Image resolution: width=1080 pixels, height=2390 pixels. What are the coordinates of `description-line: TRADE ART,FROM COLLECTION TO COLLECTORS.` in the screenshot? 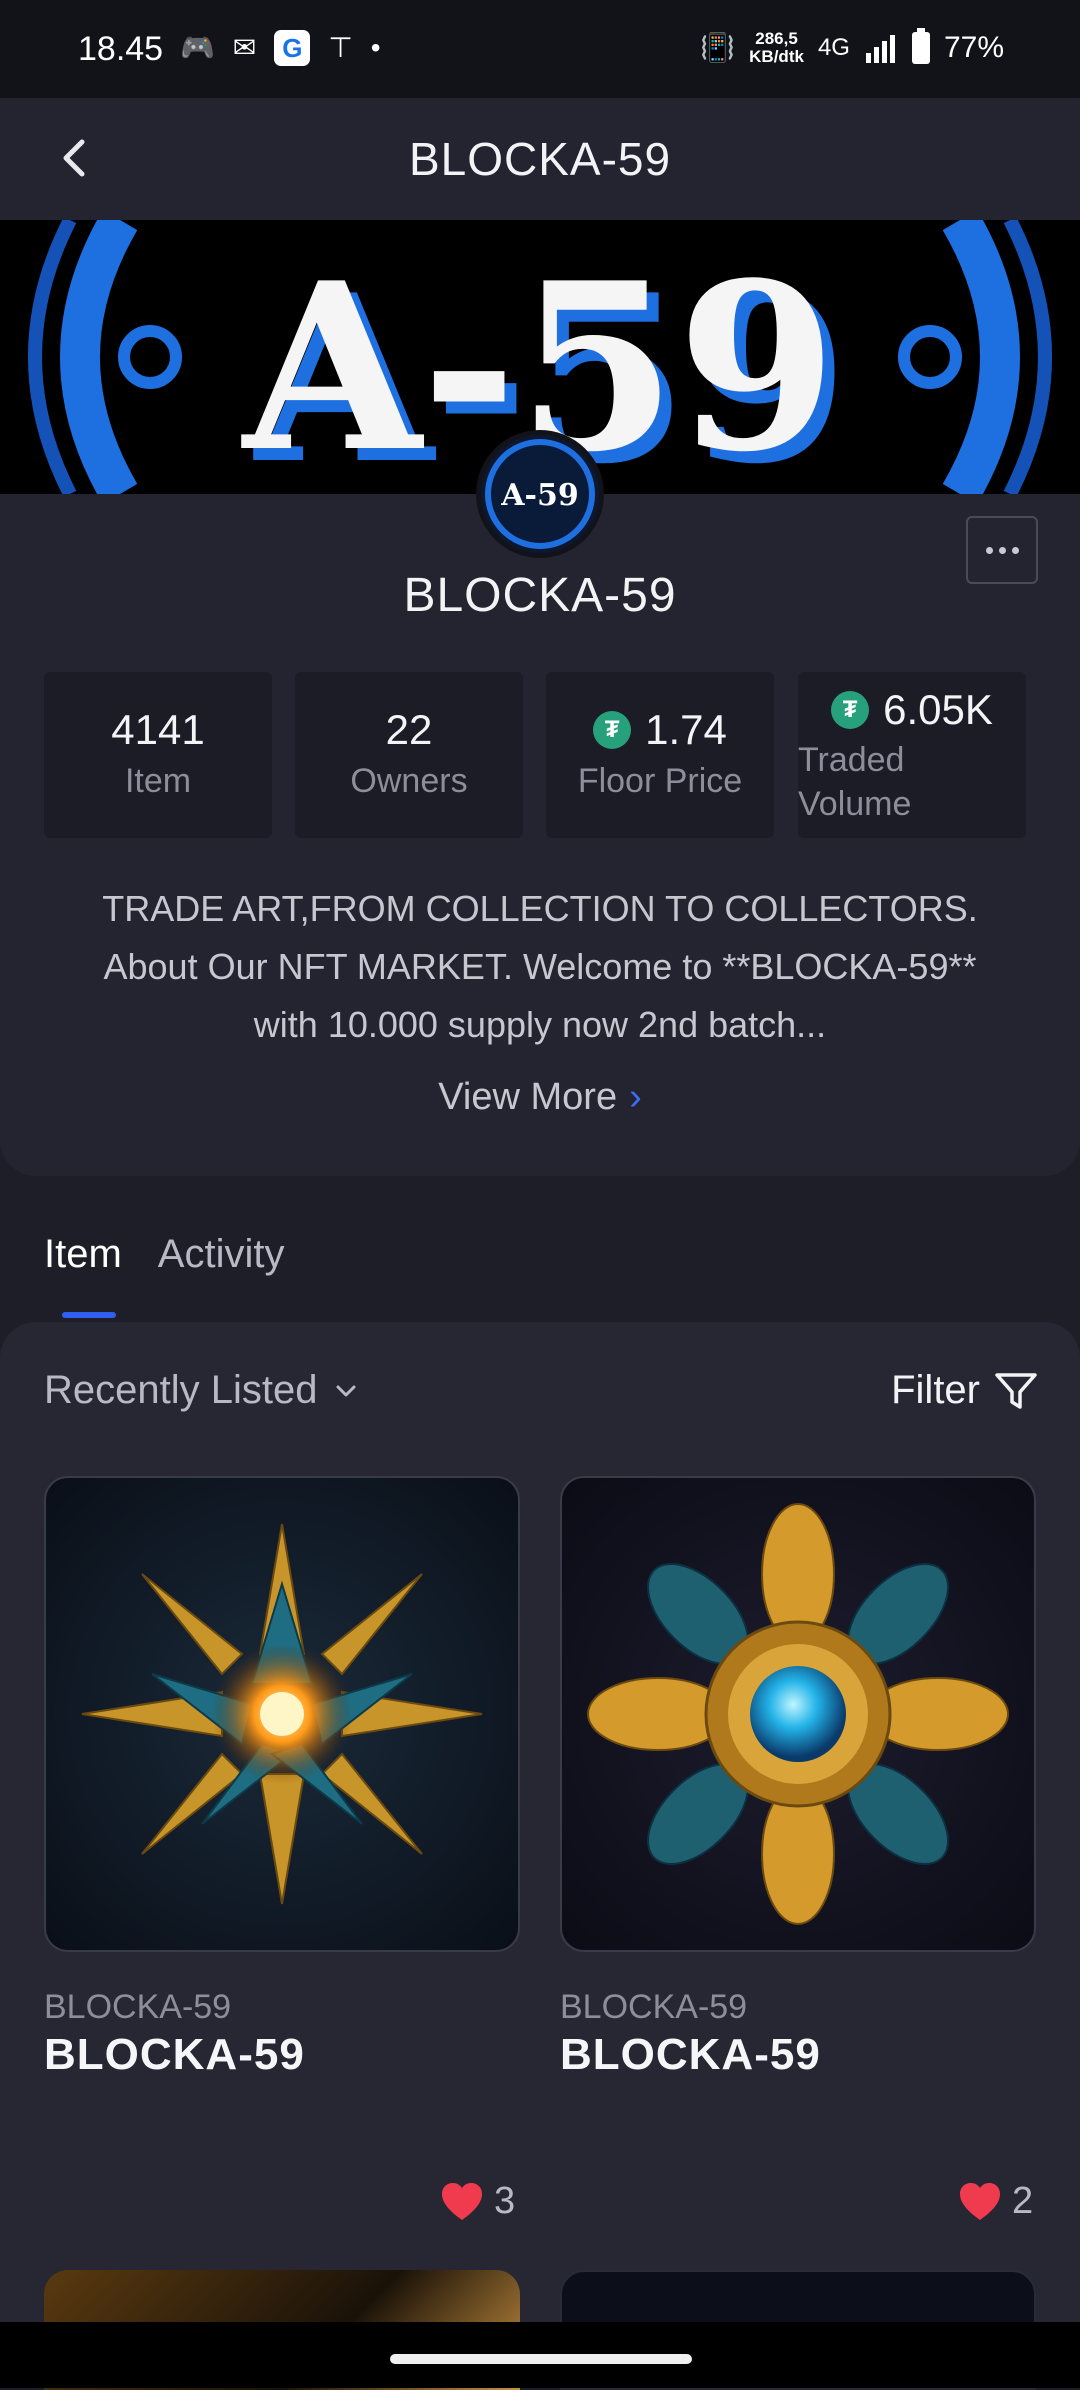 It's located at (540, 908).